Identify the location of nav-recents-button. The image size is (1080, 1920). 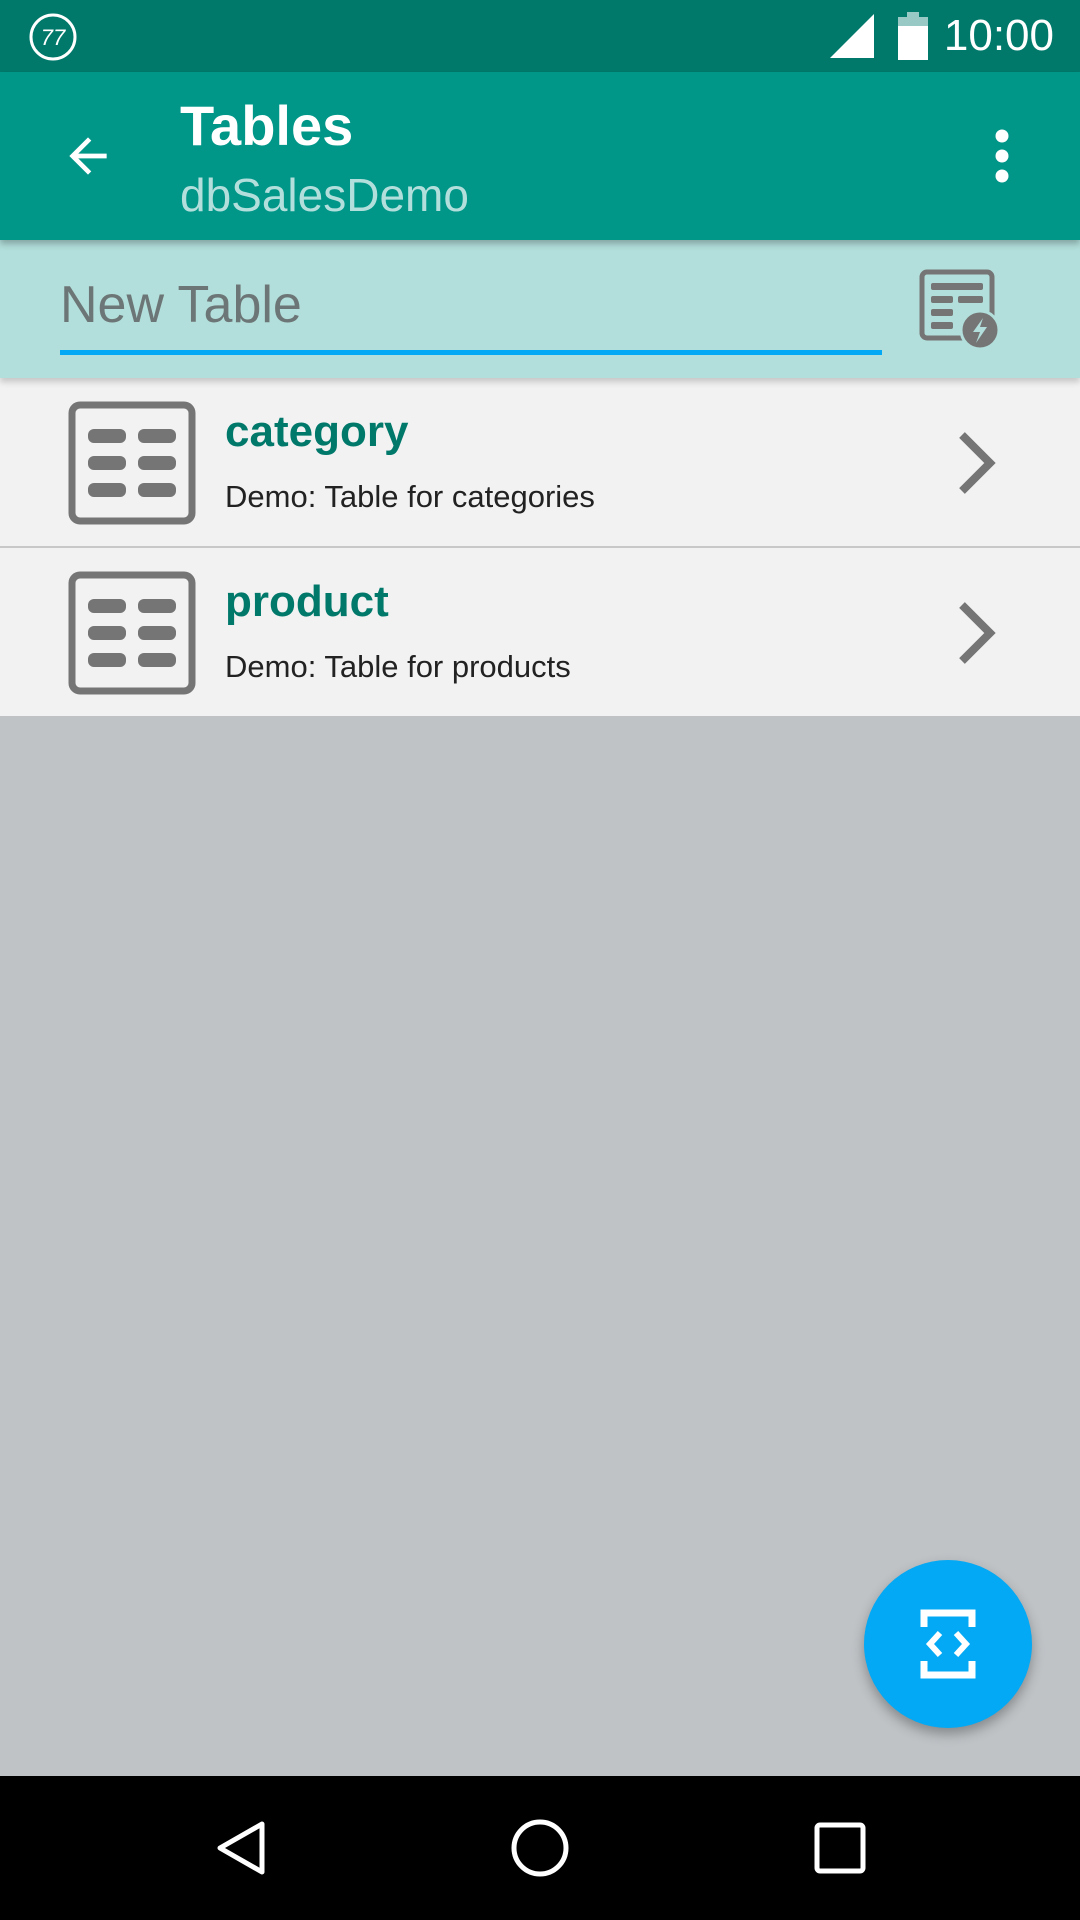
(840, 1848).